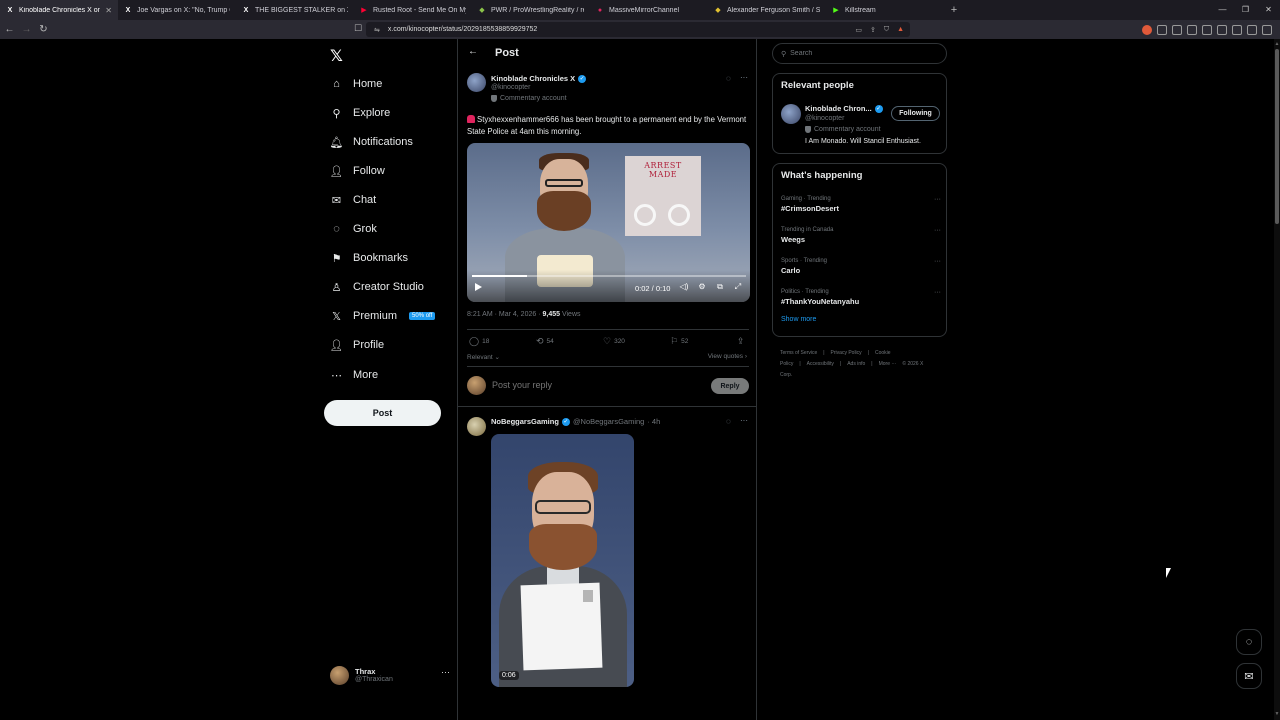 Image resolution: width=1280 pixels, height=720 pixels. Describe the element at coordinates (1277, 714) in the screenshot. I see `scroll-down-icon: ▼` at that location.